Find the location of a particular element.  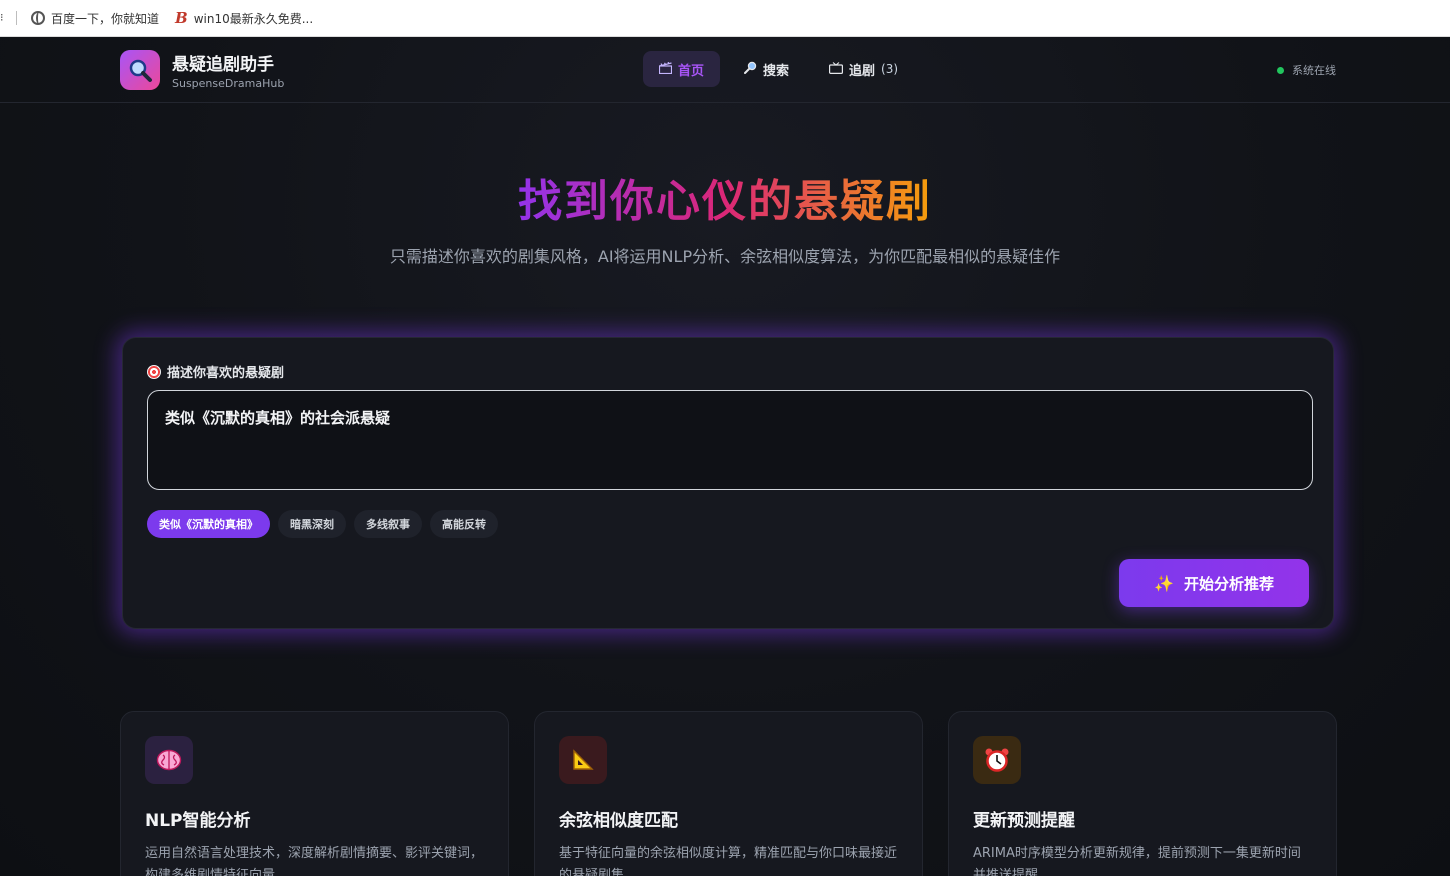

start-analysis-button: ✨ 开始分析推荐 is located at coordinates (1214, 583).